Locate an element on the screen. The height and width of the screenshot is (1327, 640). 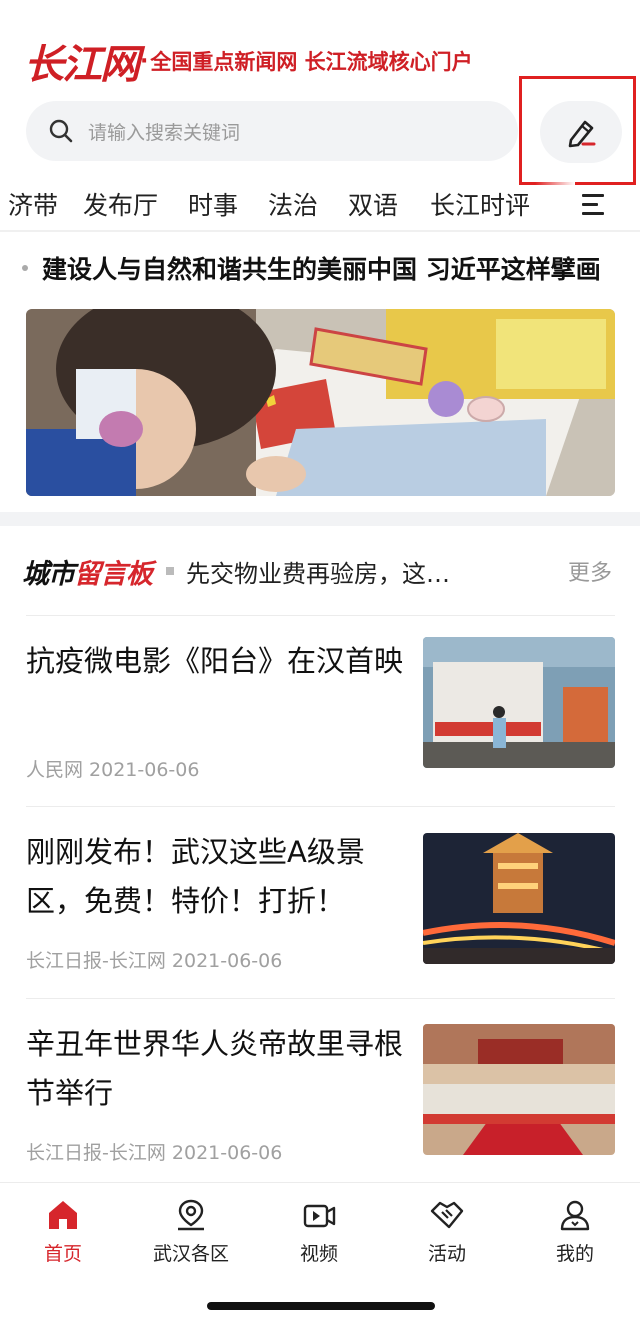
hero-image is located at coordinates (320, 402).